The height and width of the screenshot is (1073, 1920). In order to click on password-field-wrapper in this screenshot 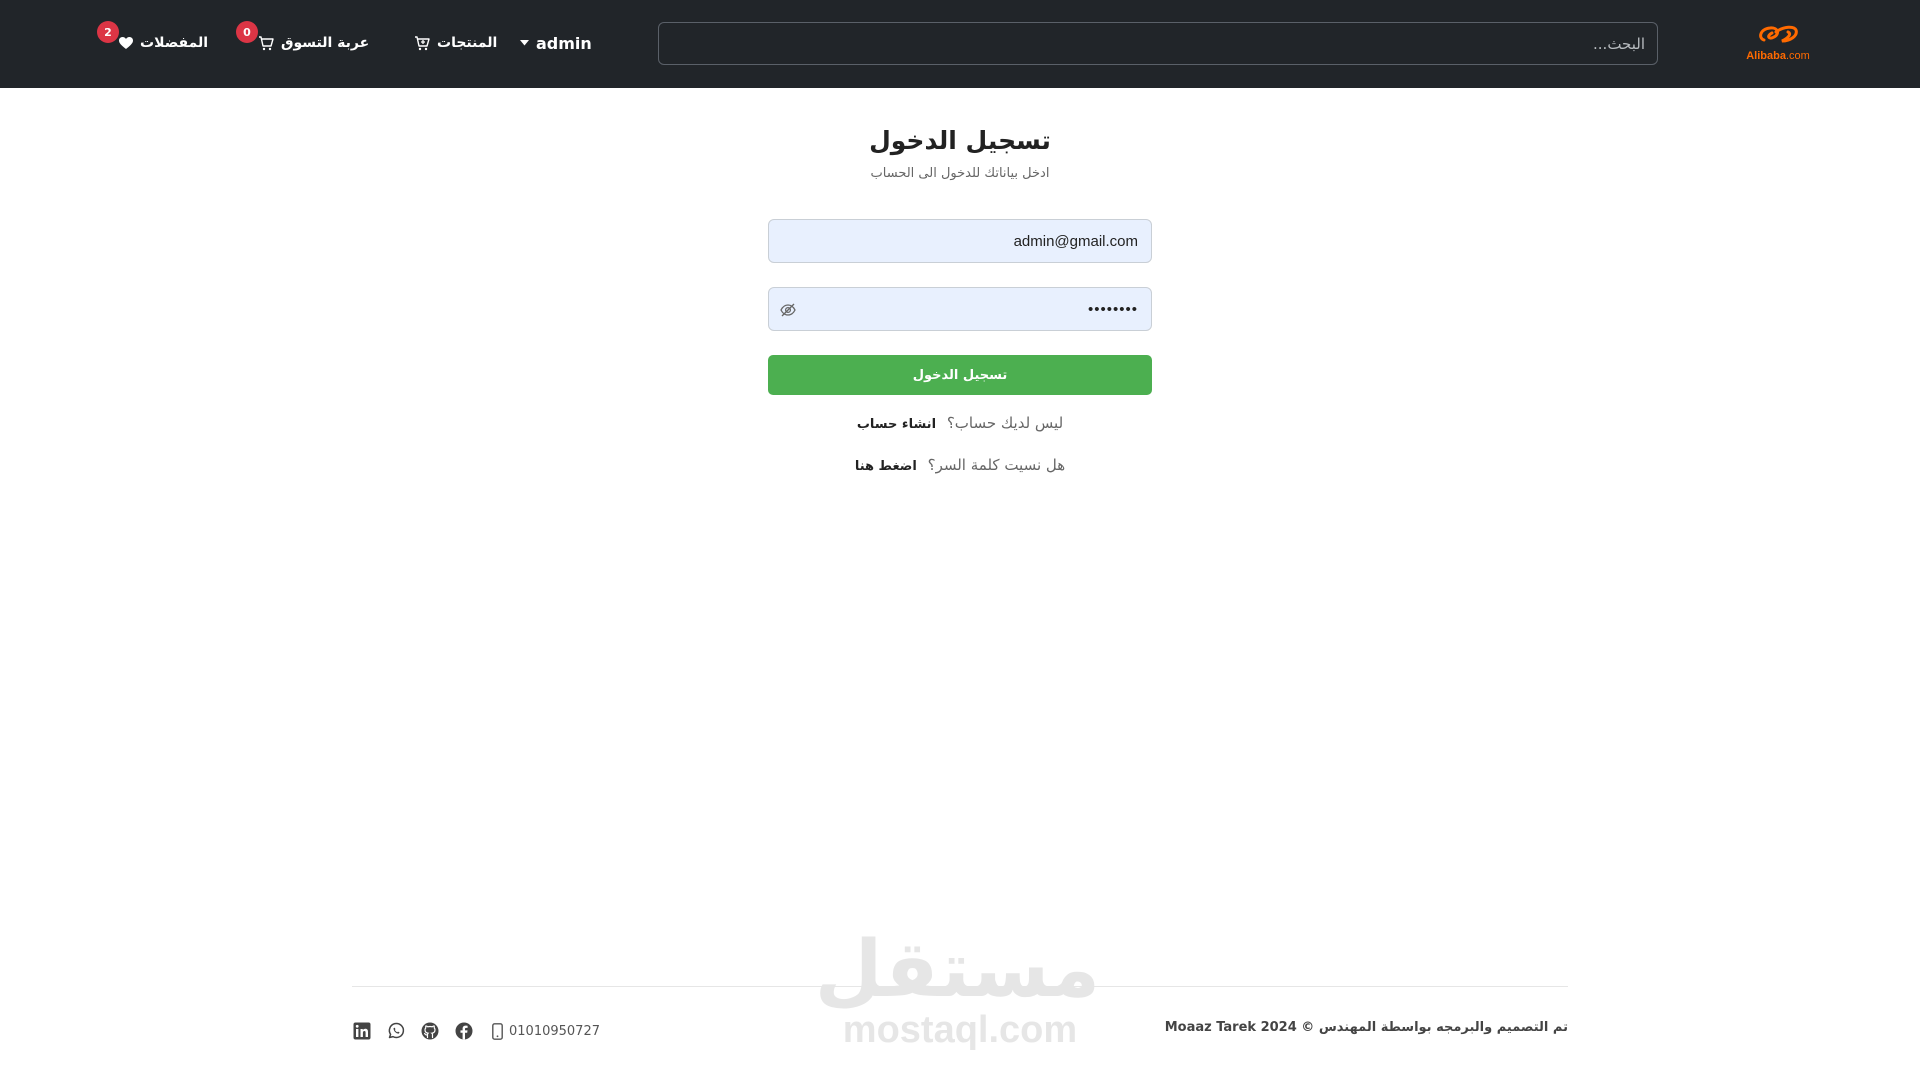, I will do `click(960, 309)`.